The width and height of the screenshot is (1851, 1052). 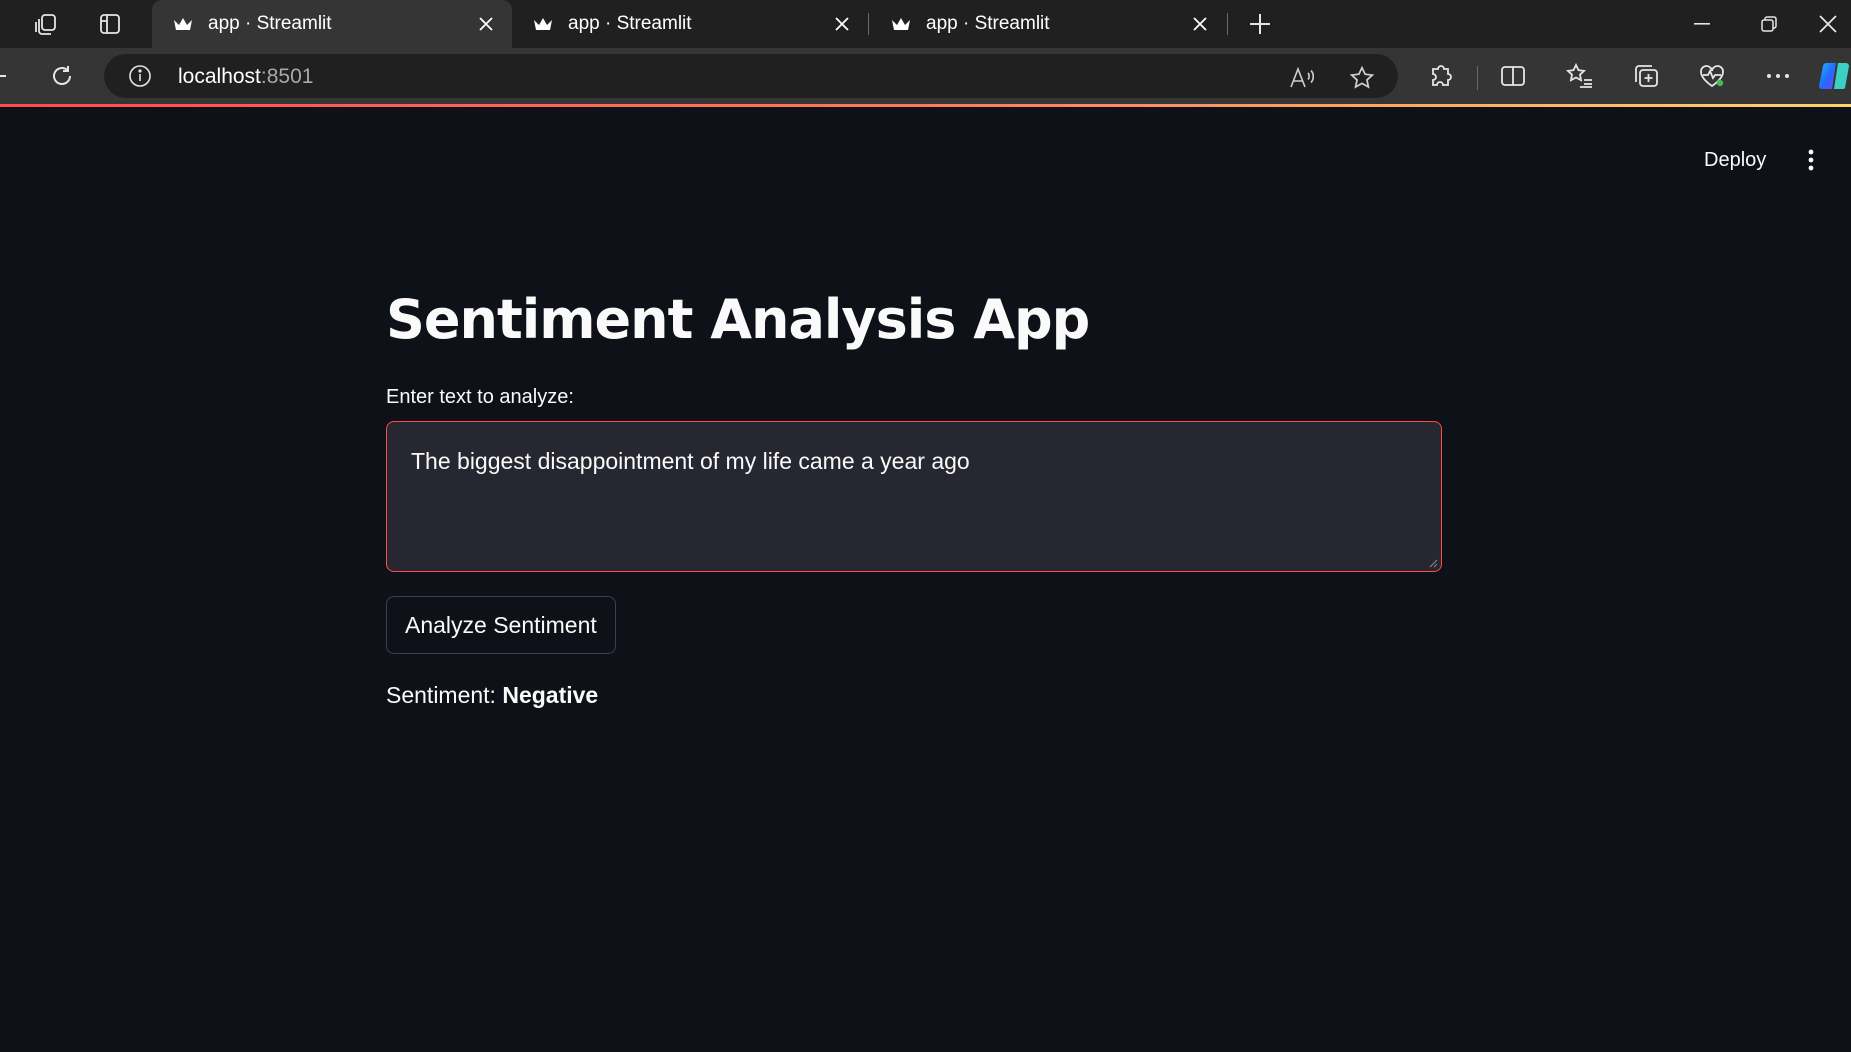 I want to click on copilot-icon, so click(x=1834, y=76).